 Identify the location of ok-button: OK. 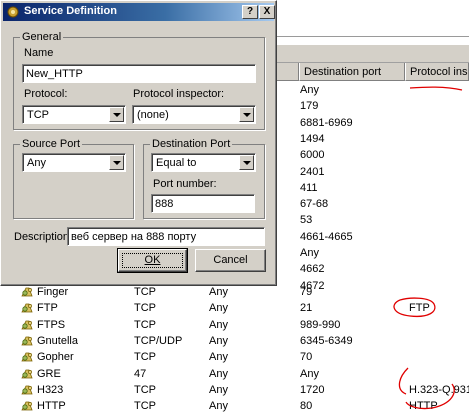
(152, 260).